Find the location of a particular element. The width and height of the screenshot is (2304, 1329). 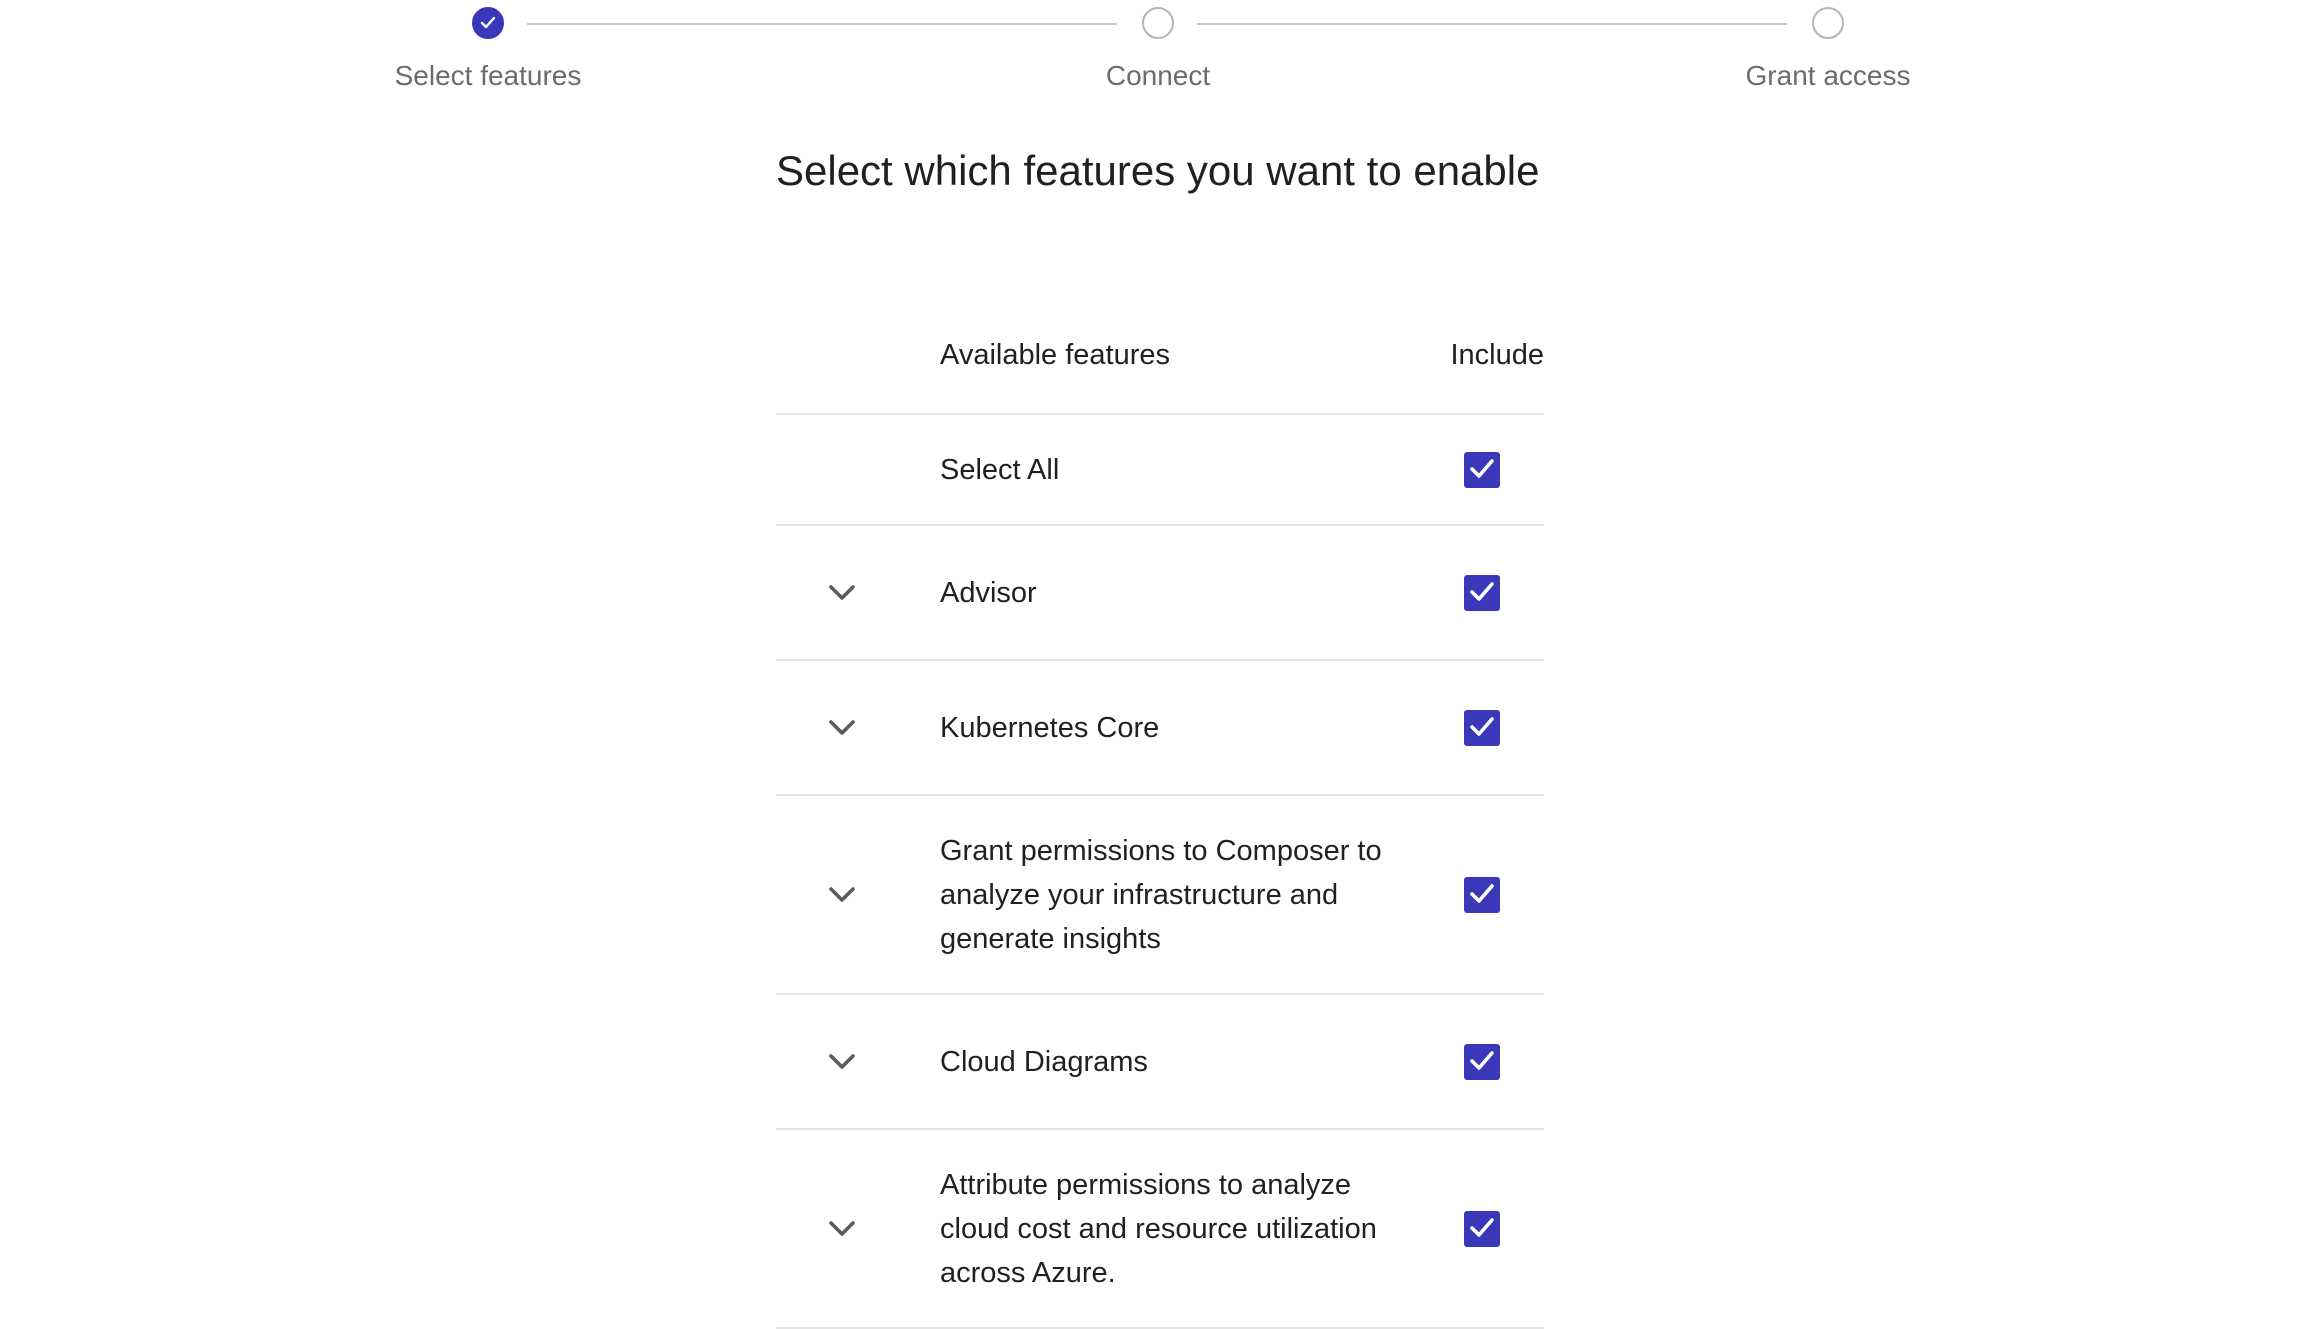

feature-label: Cloud Diagrams is located at coordinates (1044, 1061).